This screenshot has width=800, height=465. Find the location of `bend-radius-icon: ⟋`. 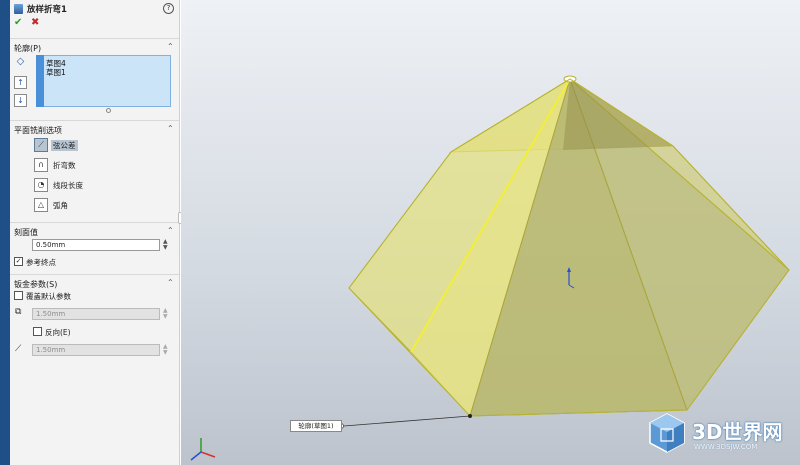

bend-radius-icon: ⟋ is located at coordinates (18, 349).